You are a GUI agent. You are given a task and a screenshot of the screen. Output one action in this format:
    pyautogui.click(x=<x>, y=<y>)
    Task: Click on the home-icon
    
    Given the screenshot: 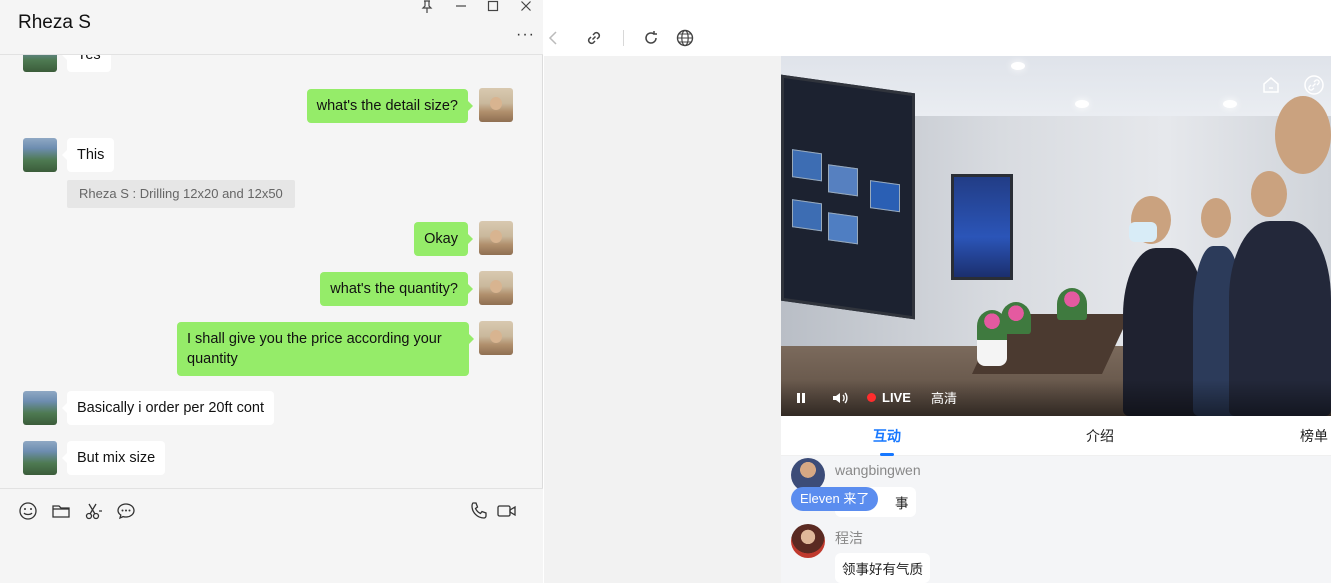 What is the action you would take?
    pyautogui.click(x=1271, y=85)
    